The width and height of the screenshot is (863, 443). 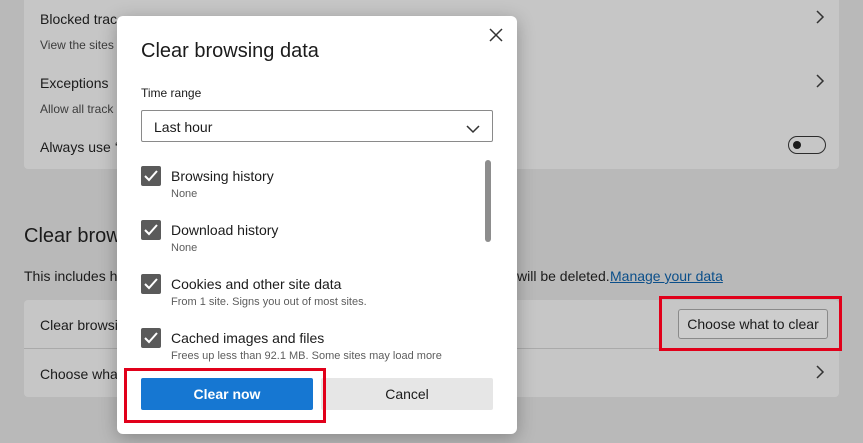 What do you see at coordinates (77, 109) in the screenshot?
I see `exceptions-desc: Allow all track` at bounding box center [77, 109].